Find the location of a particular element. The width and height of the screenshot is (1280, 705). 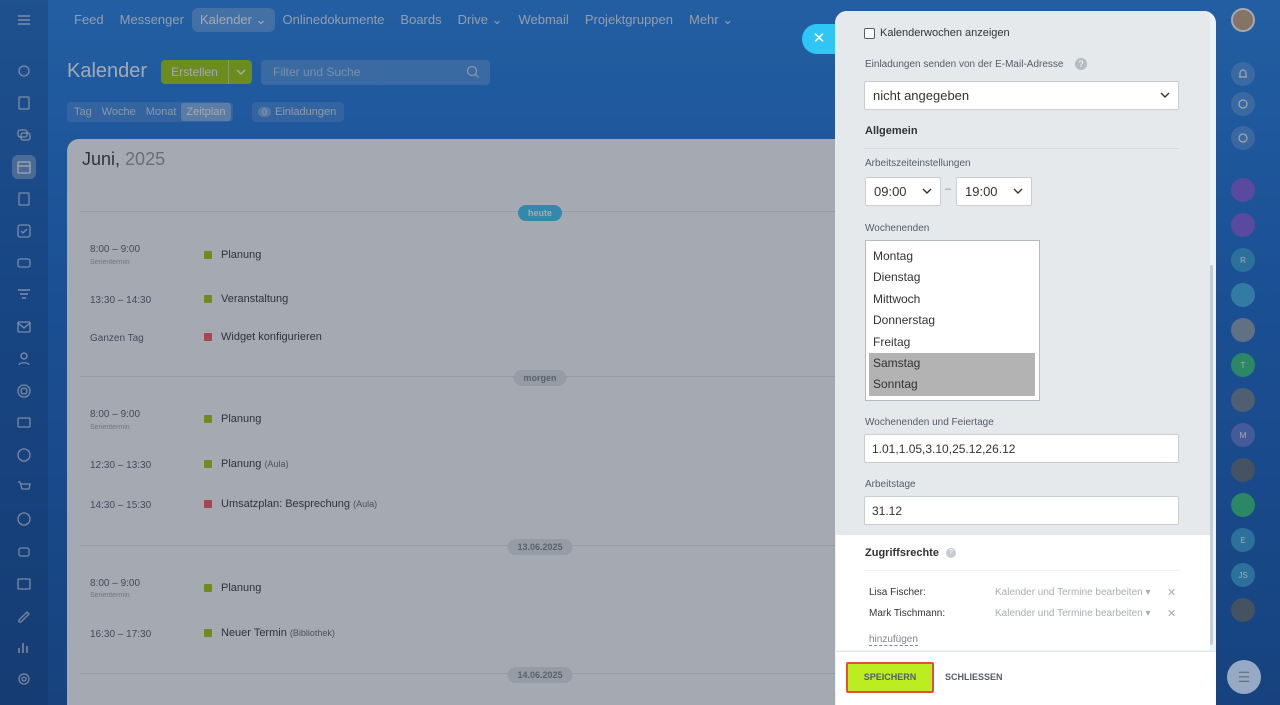

work-hours-label: Arbeitszeiteinstellungen is located at coordinates (918, 163).